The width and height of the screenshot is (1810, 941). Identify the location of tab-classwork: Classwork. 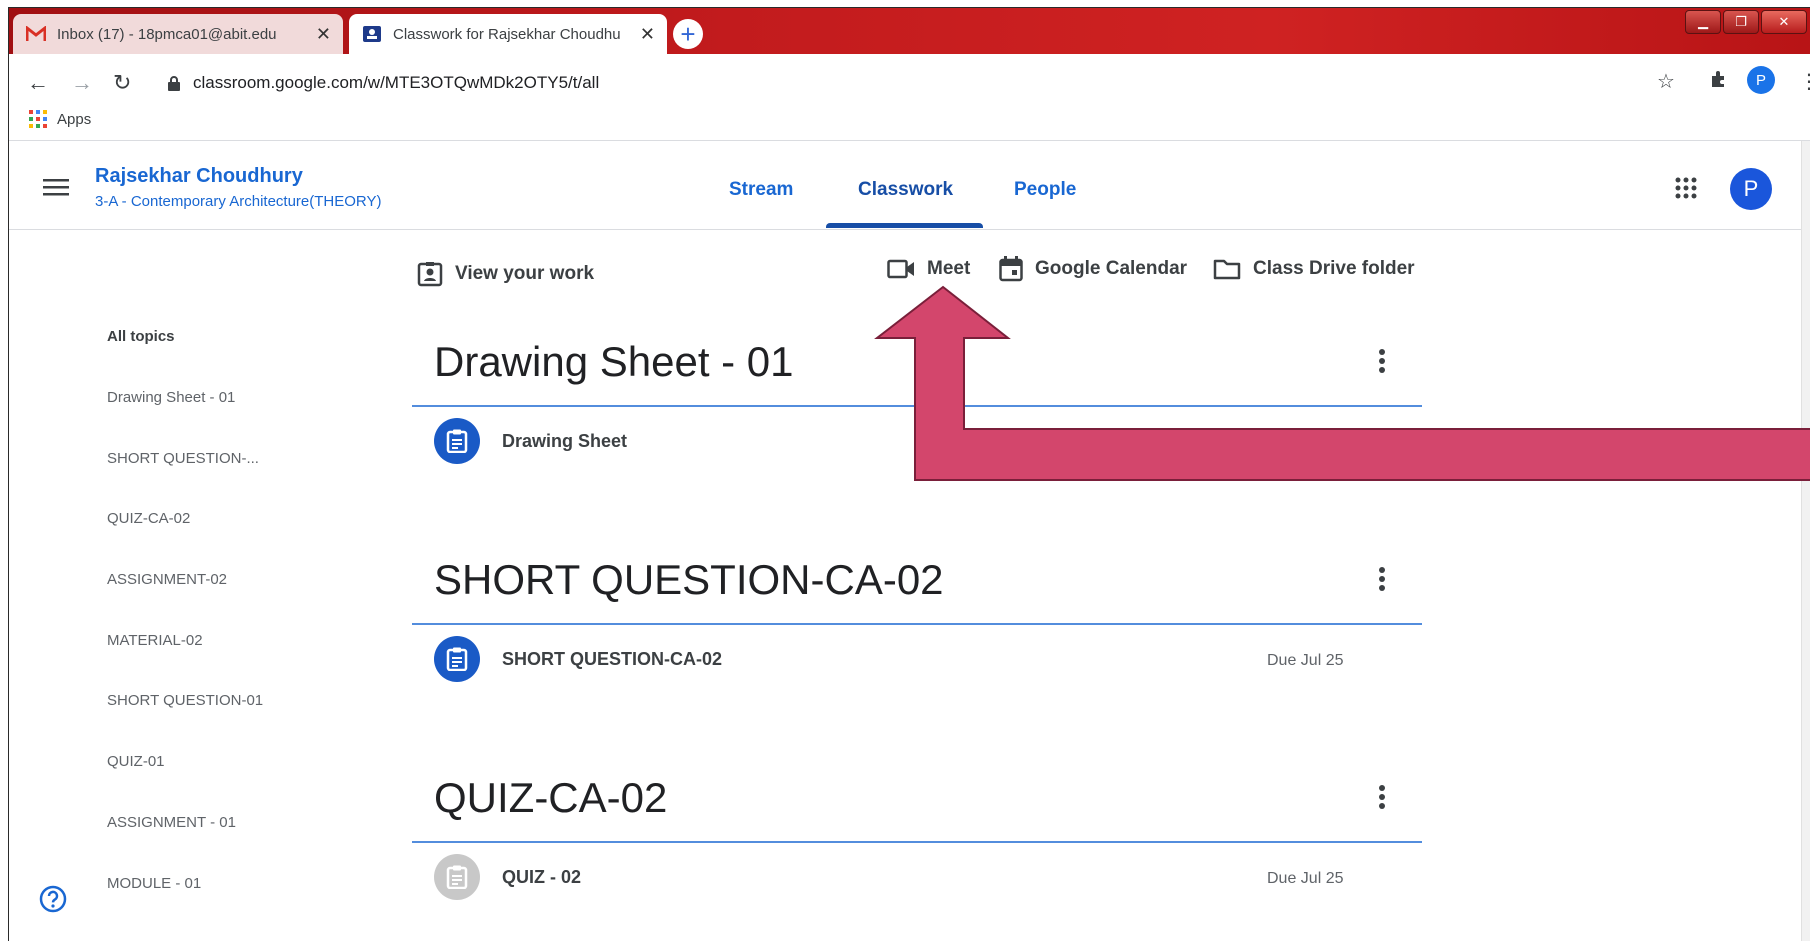
(905, 190).